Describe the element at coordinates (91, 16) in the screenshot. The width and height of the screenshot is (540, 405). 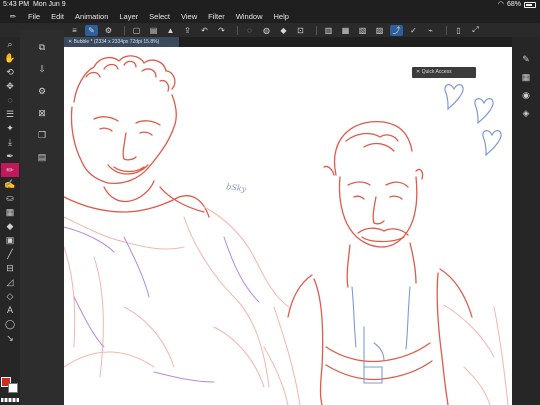
I see `menu-animation: Animation` at that location.